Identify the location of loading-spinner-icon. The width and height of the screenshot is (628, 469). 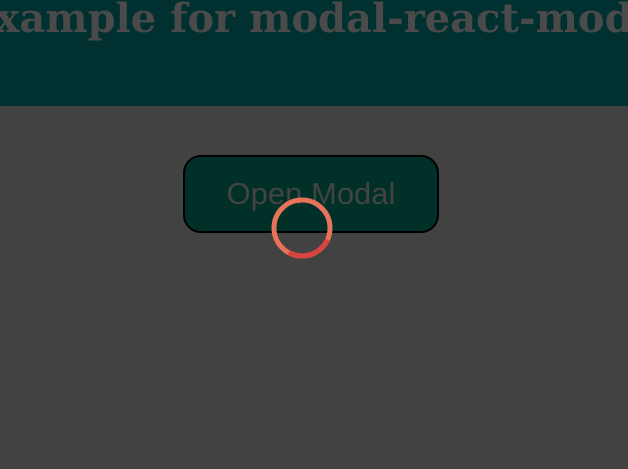
(302, 228).